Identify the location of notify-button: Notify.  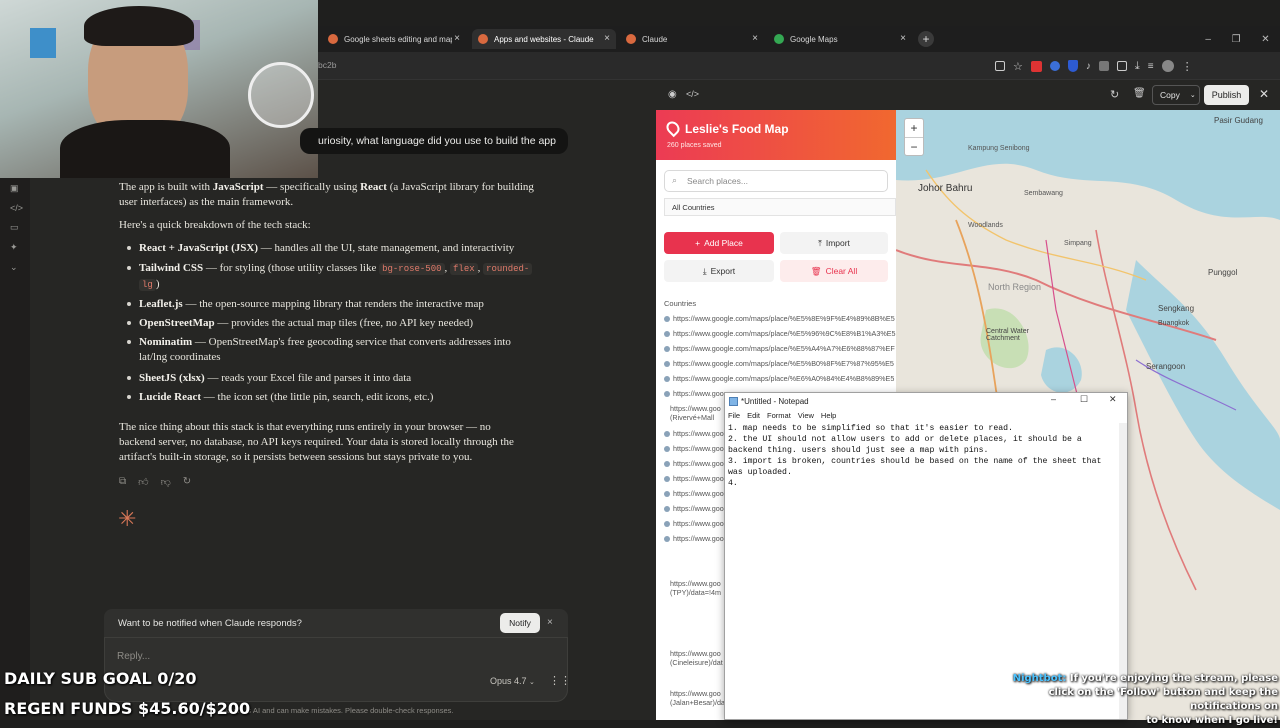
(520, 623).